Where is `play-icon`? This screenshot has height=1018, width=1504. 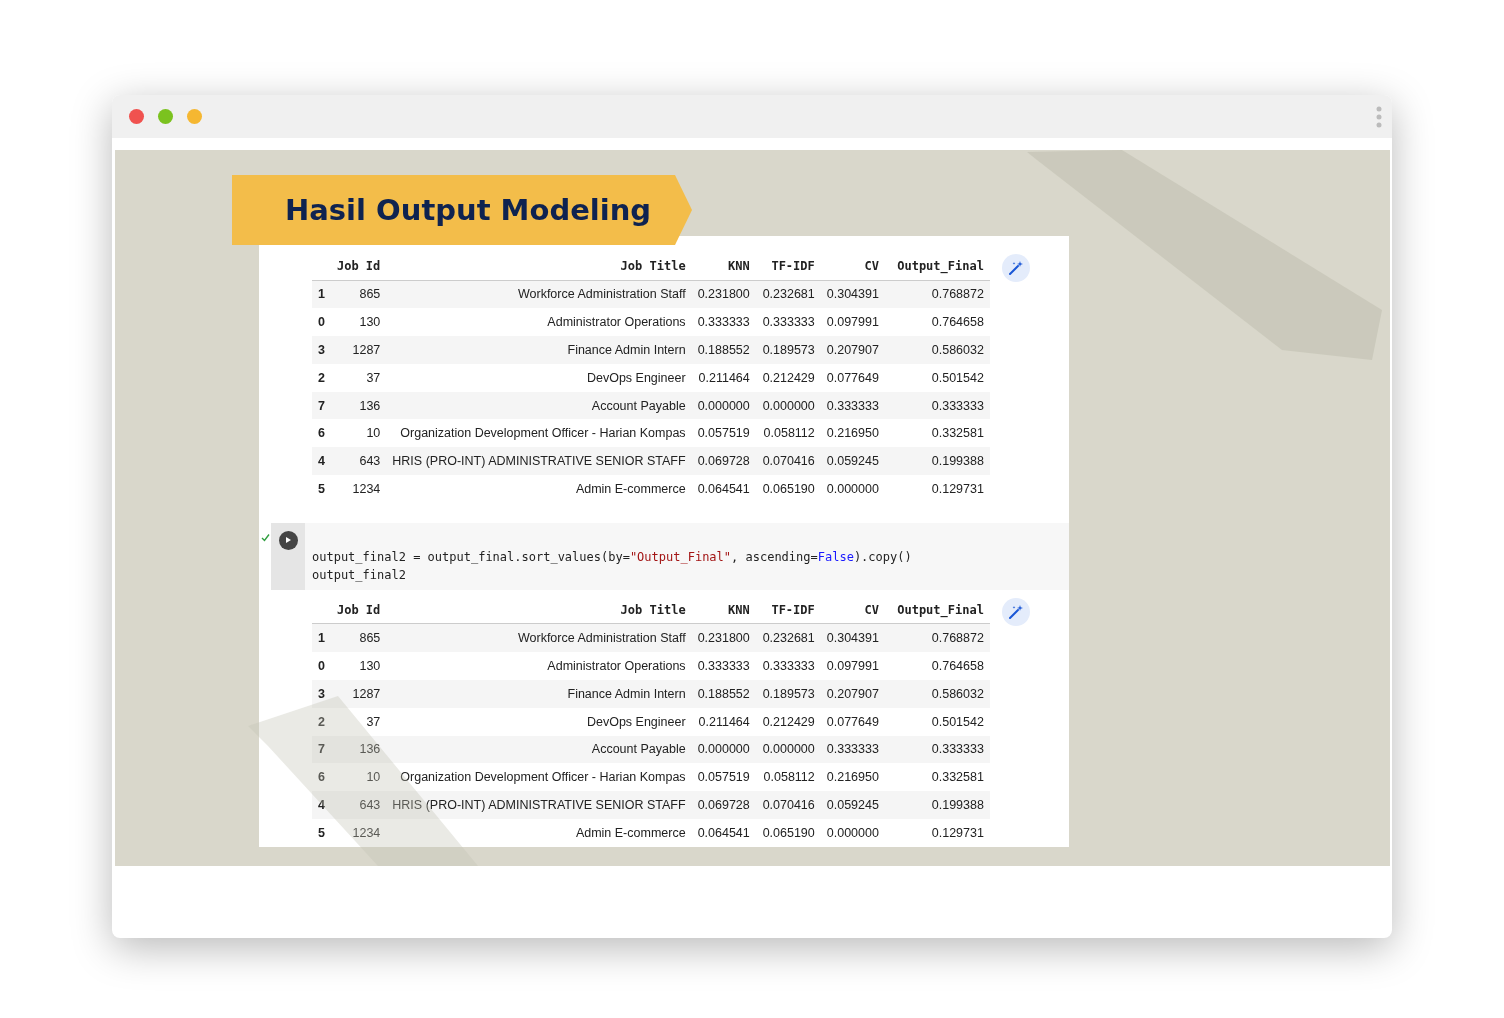 play-icon is located at coordinates (288, 540).